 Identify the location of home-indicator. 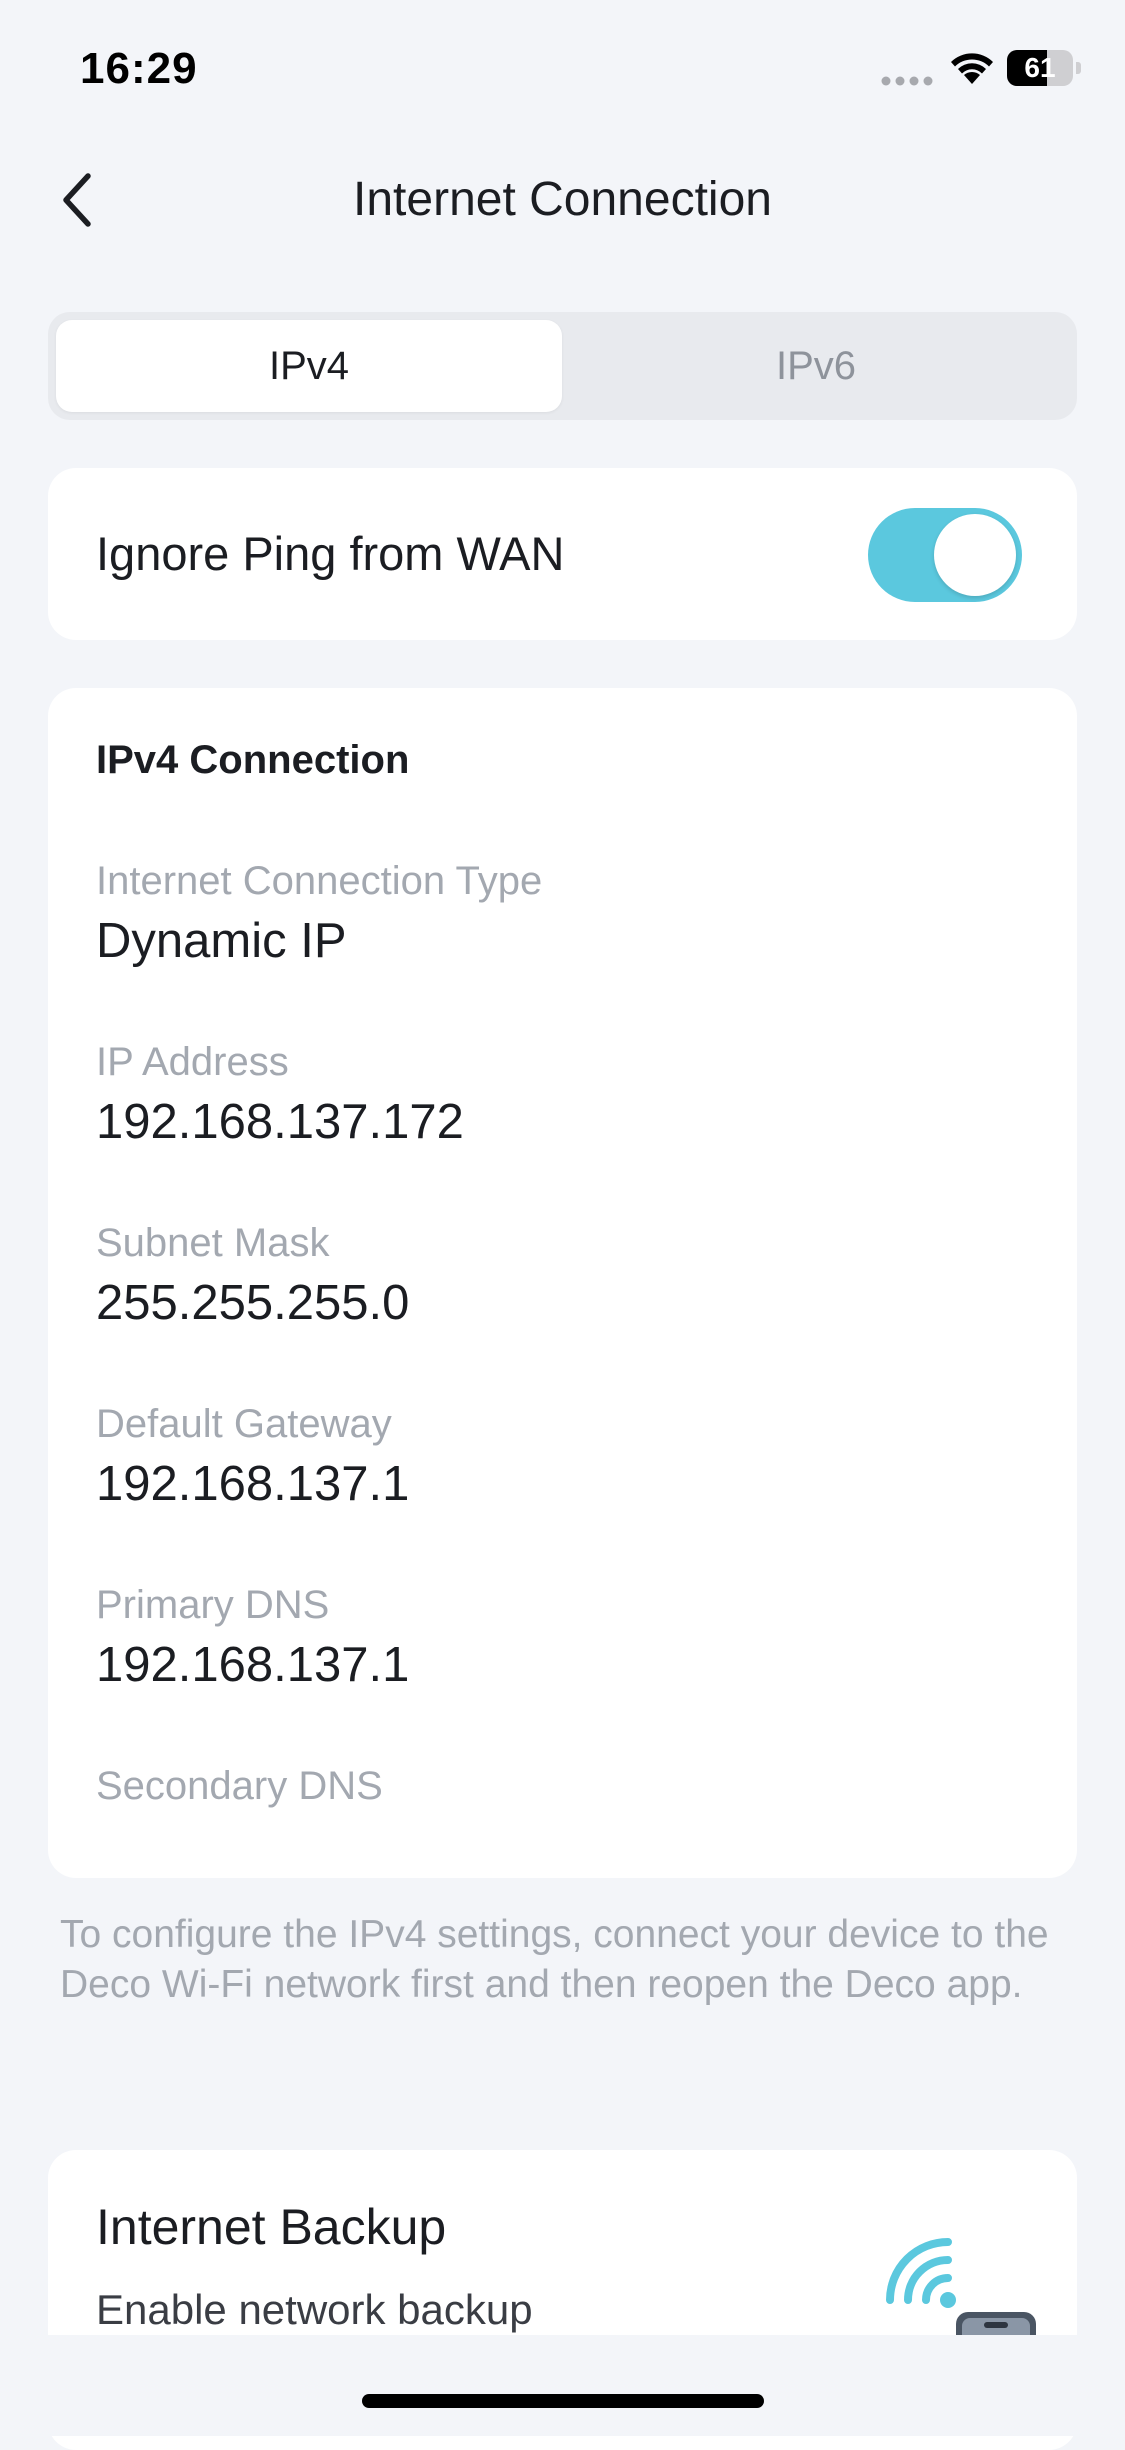
(563, 2401).